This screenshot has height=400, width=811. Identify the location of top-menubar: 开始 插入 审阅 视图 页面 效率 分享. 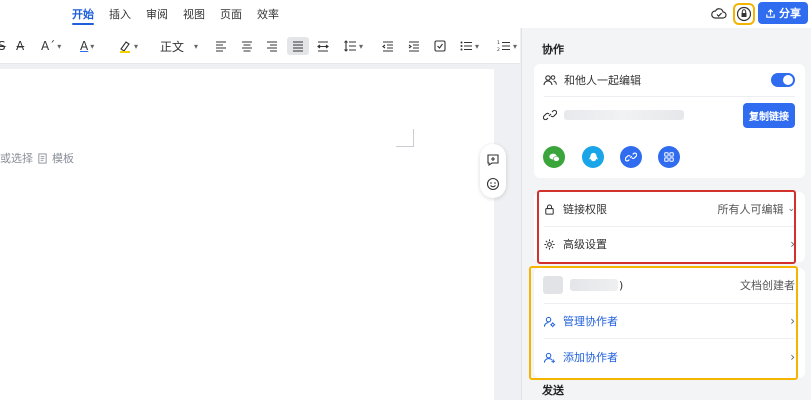
(405, 14).